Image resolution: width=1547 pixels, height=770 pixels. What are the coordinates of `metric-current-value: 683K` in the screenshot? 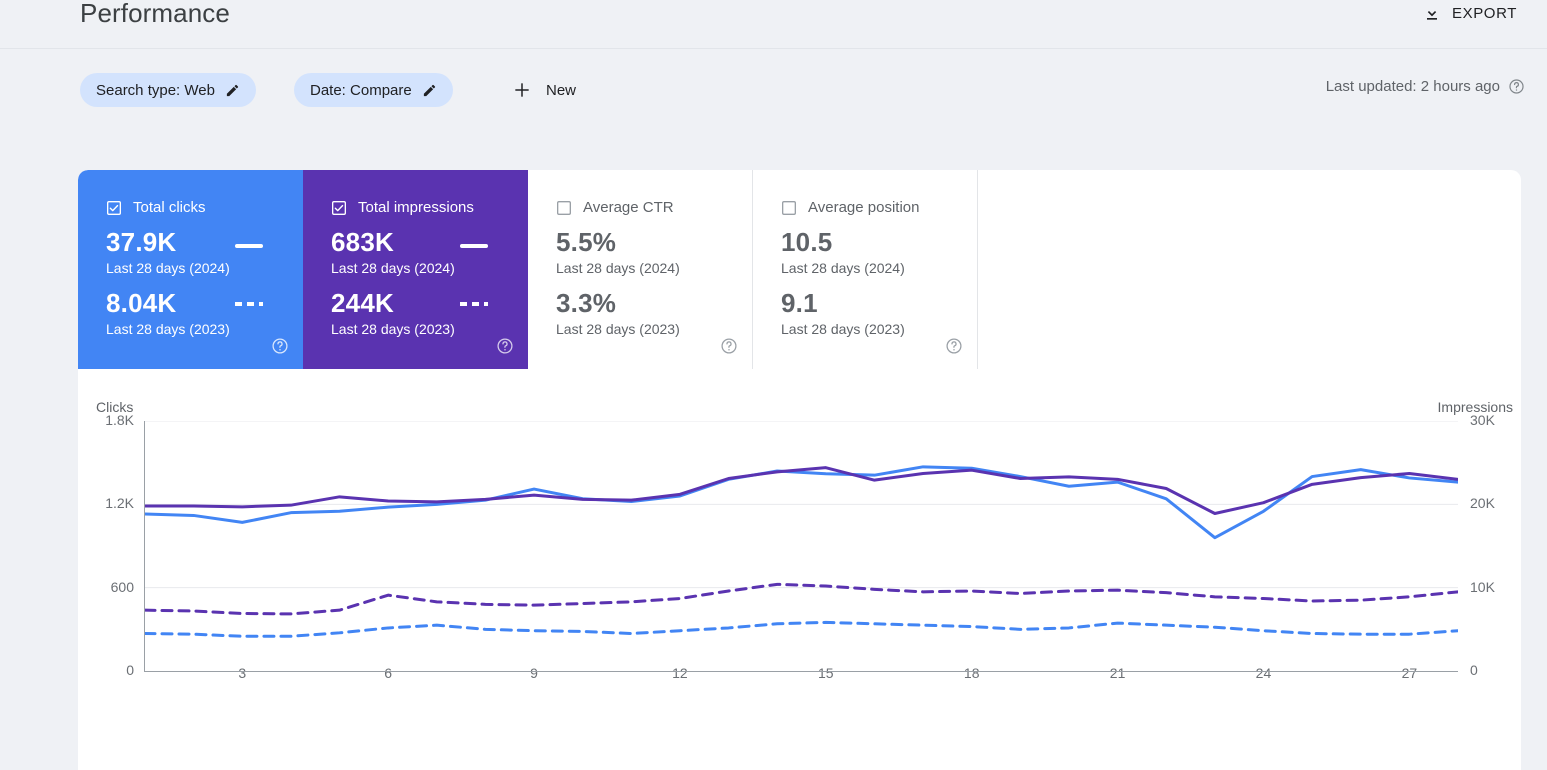 It's located at (362, 242).